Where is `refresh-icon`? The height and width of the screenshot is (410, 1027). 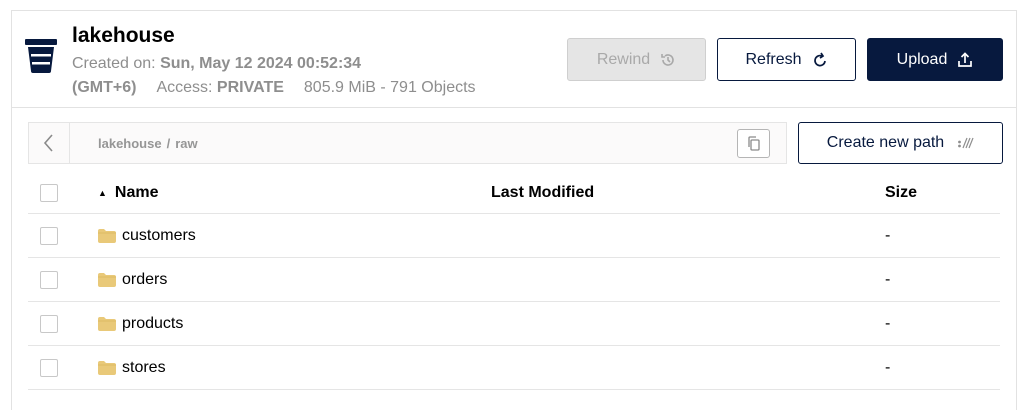 refresh-icon is located at coordinates (819, 59).